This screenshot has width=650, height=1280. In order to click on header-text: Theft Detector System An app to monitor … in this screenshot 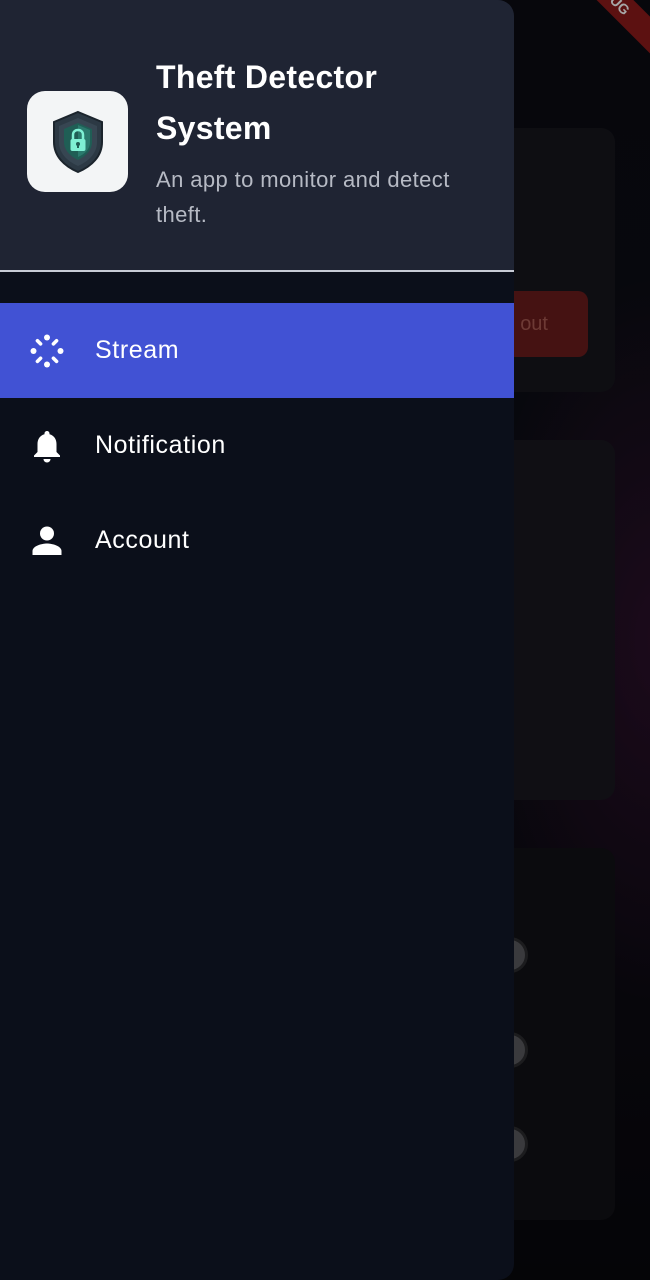, I will do `click(326, 142)`.